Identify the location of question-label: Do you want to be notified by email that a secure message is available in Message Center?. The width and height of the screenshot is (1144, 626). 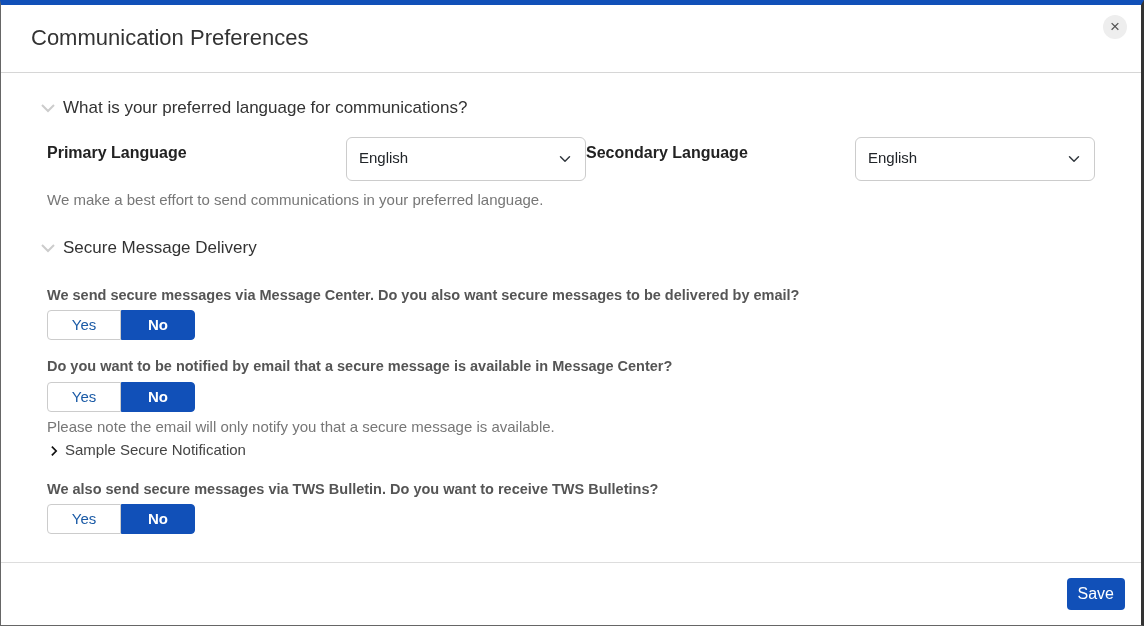
(360, 367).